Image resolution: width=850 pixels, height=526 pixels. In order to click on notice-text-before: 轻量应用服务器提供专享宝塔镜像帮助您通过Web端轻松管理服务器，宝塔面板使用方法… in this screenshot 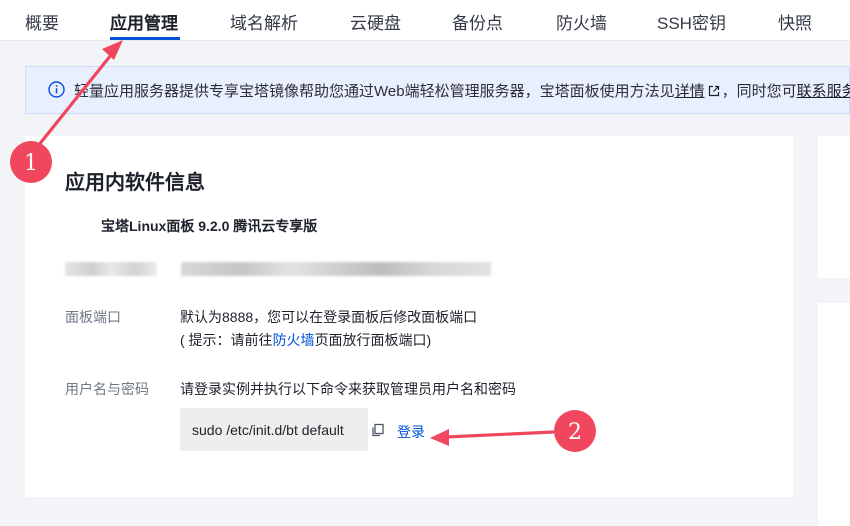, I will do `click(374, 91)`.